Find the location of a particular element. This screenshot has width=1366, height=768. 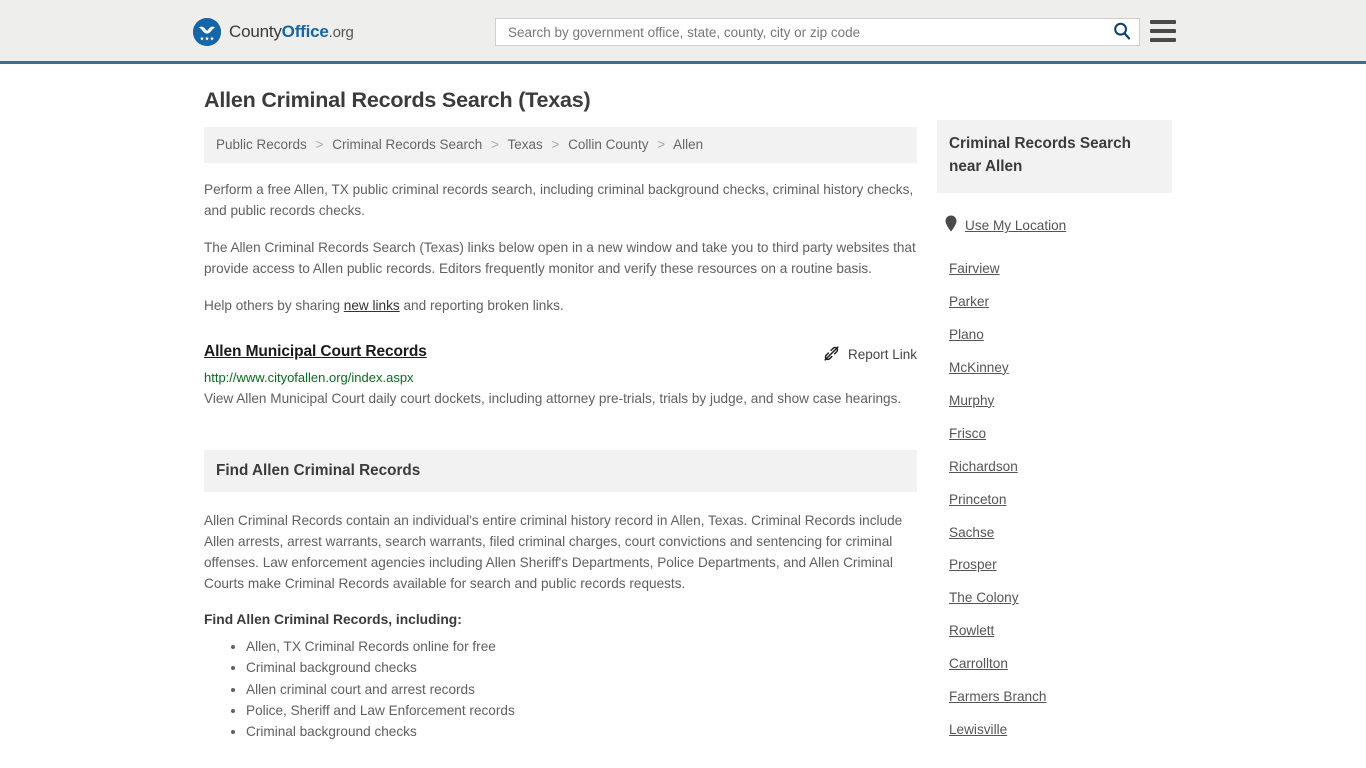

sidebar-item-mckinney: McKinney is located at coordinates (1060, 368).